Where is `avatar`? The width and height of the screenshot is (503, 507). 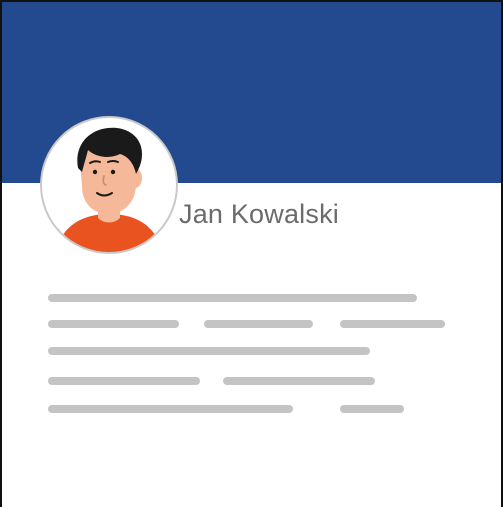 avatar is located at coordinates (109, 185).